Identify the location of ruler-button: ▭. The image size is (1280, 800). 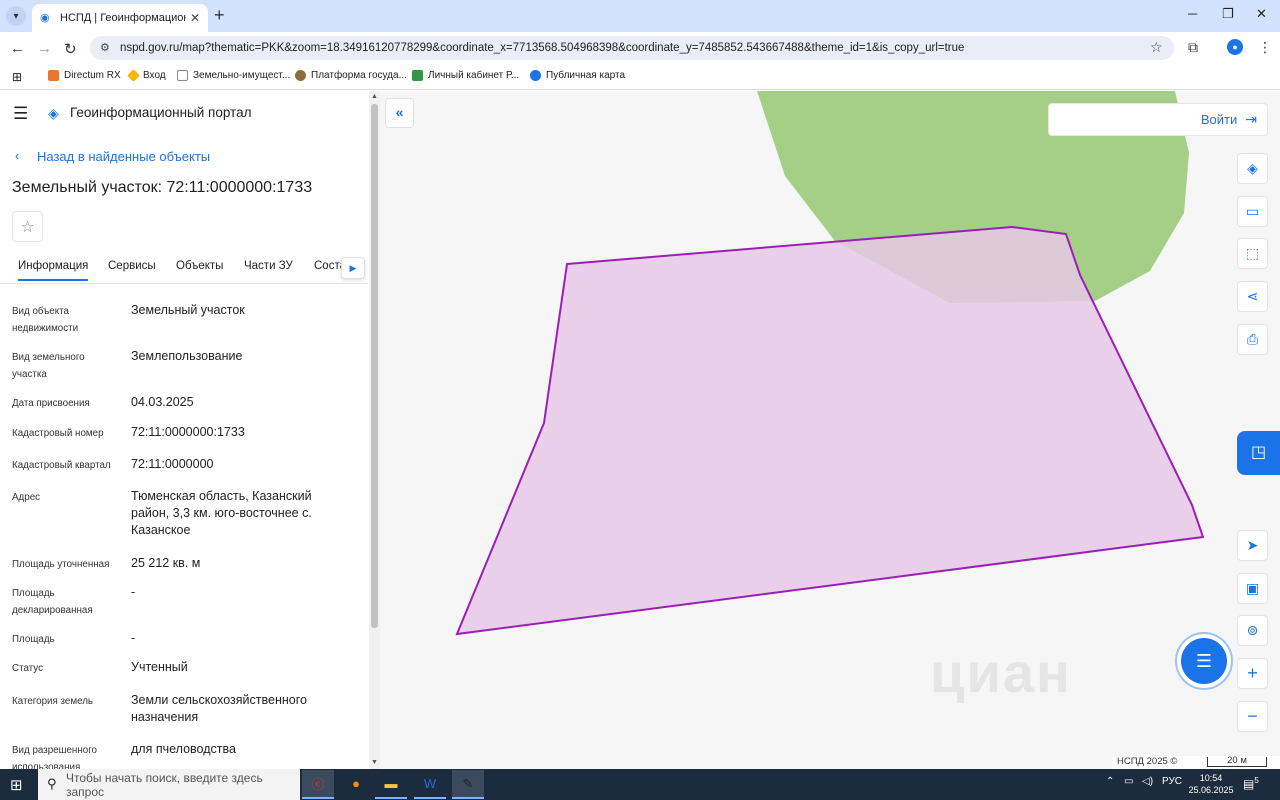
(1252, 211).